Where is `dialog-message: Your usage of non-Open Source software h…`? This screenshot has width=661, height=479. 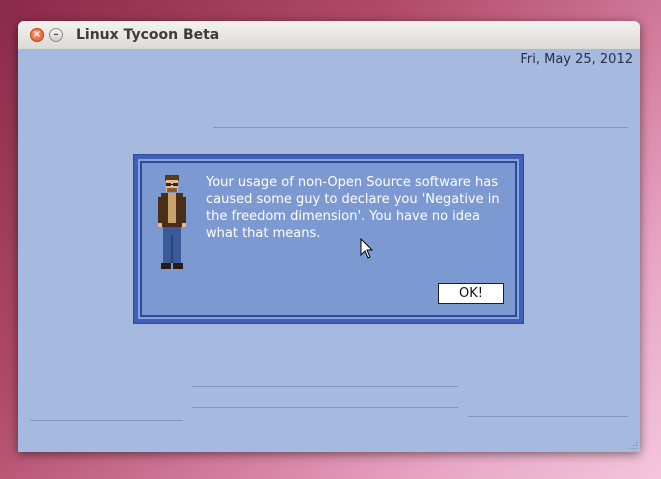 dialog-message: Your usage of non-Open Source software h… is located at coordinates (353, 208).